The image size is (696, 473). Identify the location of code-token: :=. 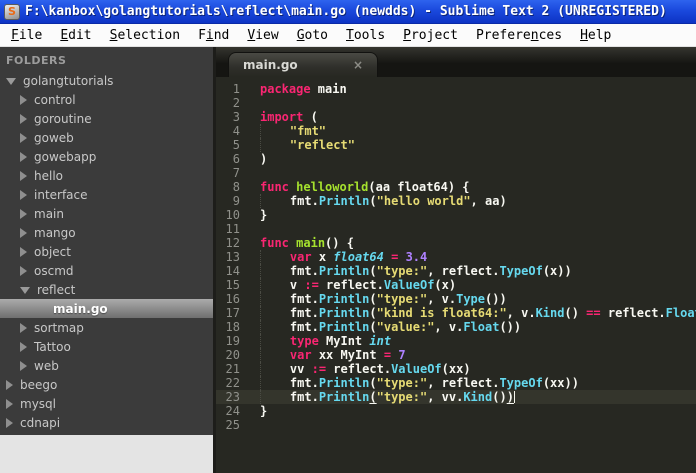
(311, 285).